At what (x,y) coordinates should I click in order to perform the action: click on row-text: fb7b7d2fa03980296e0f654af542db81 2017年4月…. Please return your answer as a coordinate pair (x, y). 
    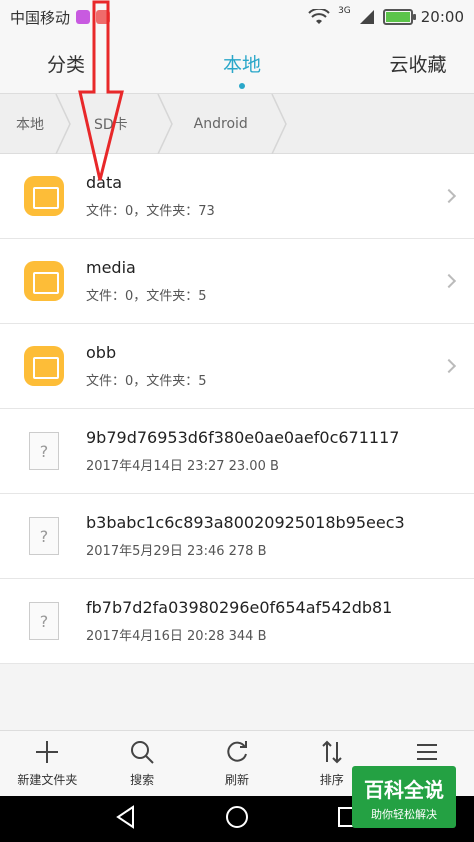
    Looking at the image, I should click on (280, 621).